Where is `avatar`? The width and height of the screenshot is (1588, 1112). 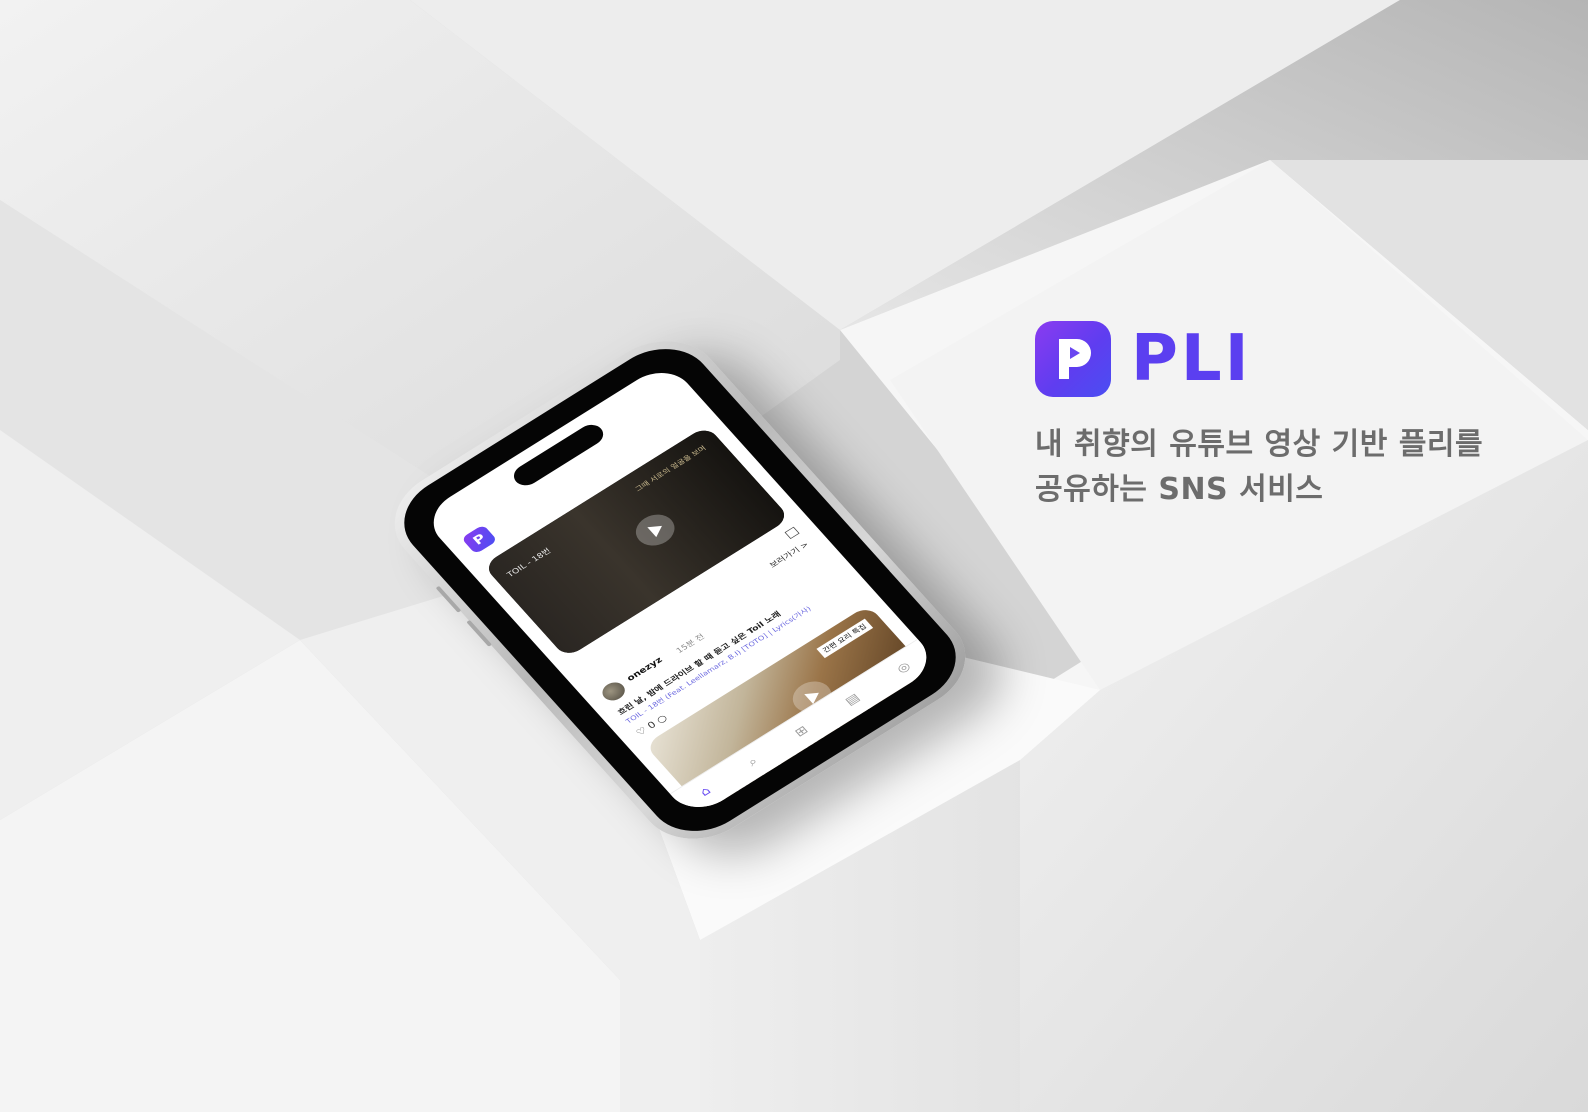 avatar is located at coordinates (614, 691).